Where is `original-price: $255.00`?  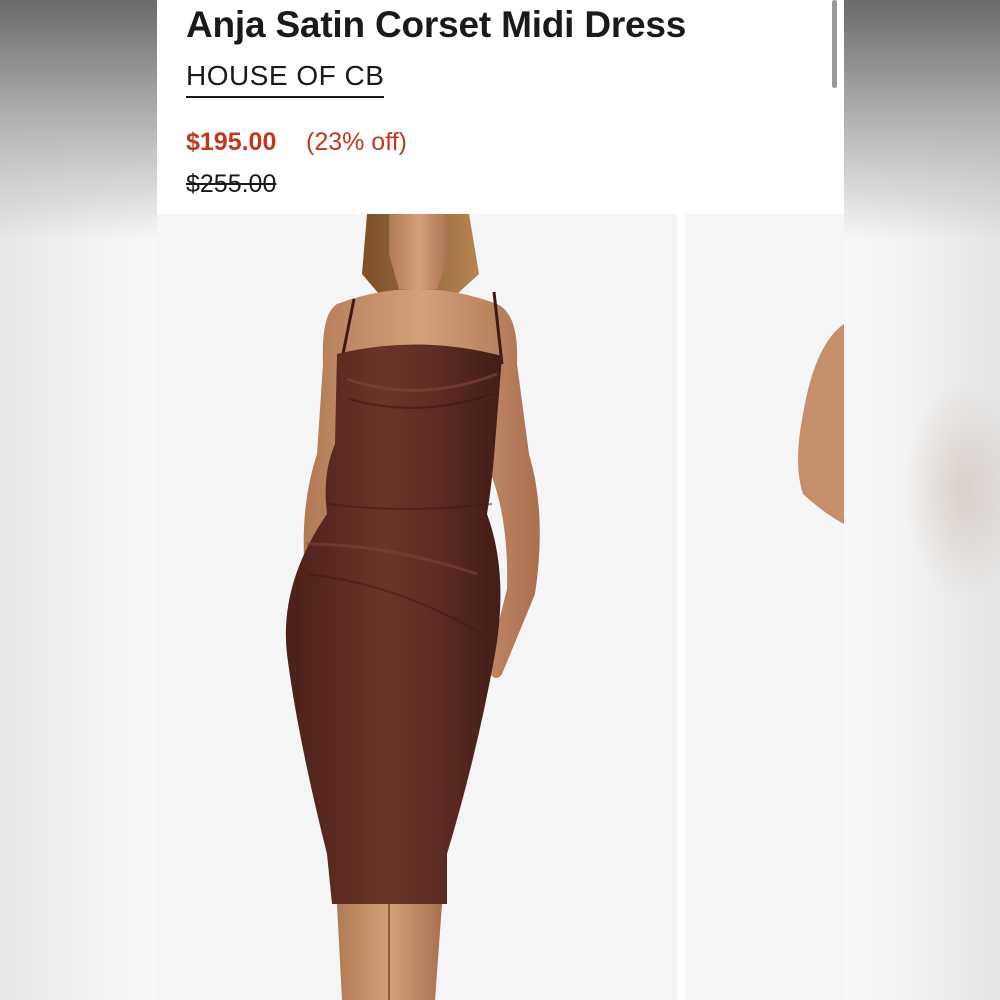
original-price: $255.00 is located at coordinates (231, 184).